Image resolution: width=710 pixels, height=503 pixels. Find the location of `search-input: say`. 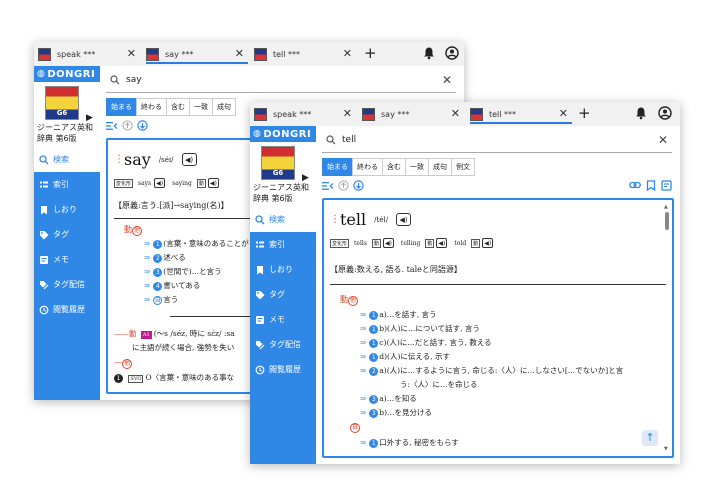

search-input: say is located at coordinates (284, 80).